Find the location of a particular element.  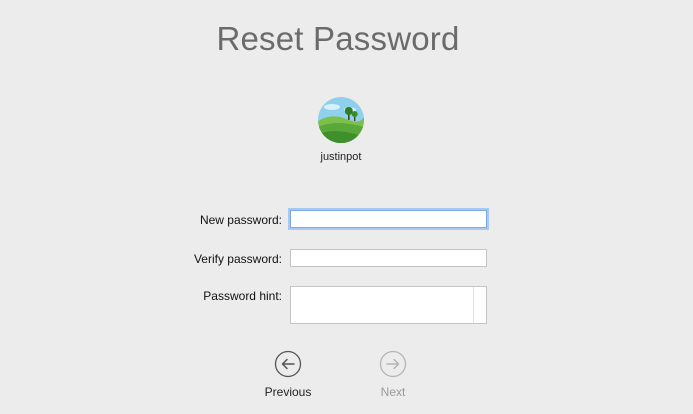

next-button: Next is located at coordinates (393, 375).